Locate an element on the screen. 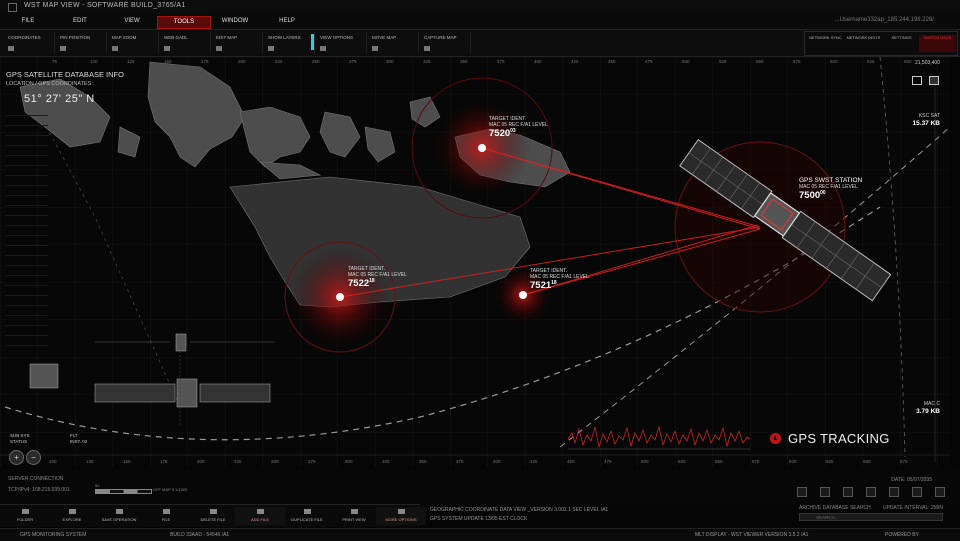  settings-button: SETTINGS is located at coordinates (901, 43).